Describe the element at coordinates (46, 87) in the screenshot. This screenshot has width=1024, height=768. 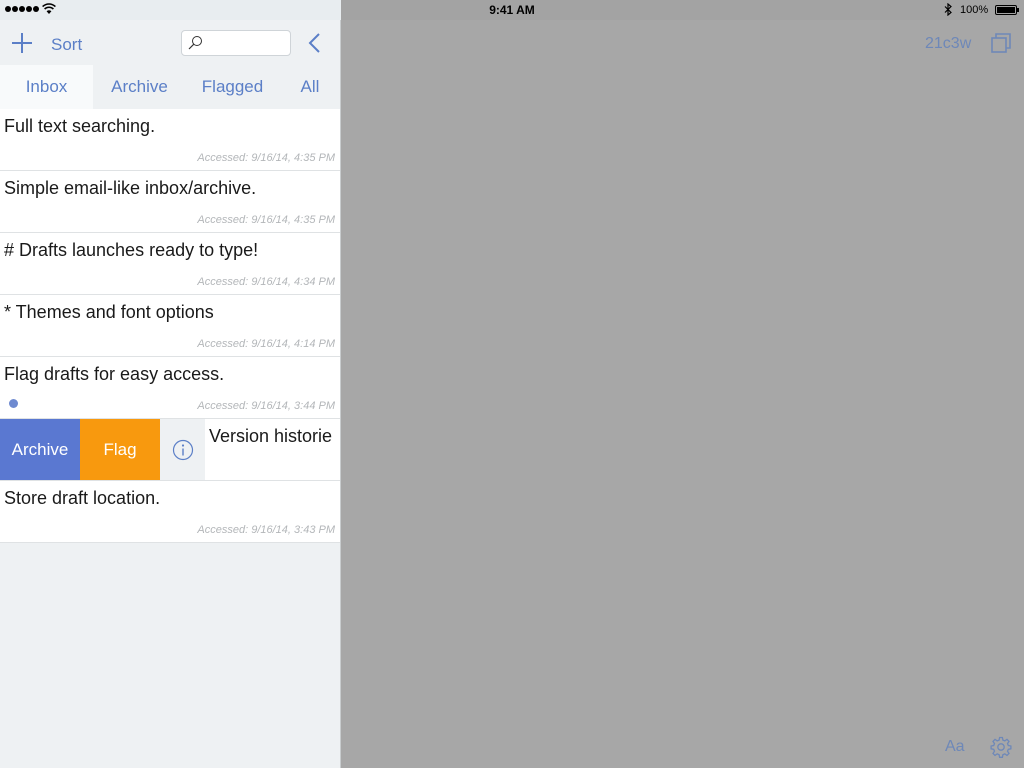
I see `tab-inbox: Inbox` at that location.